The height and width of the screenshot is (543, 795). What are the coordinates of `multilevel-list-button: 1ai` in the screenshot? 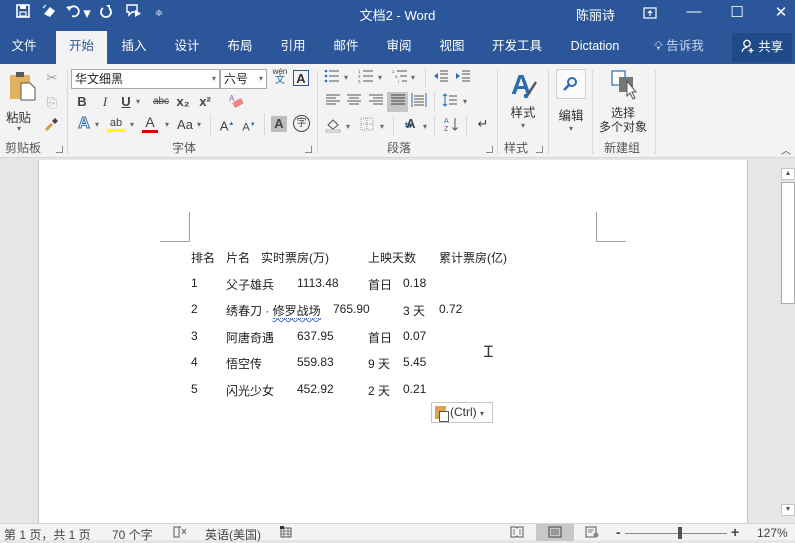 It's located at (400, 78).